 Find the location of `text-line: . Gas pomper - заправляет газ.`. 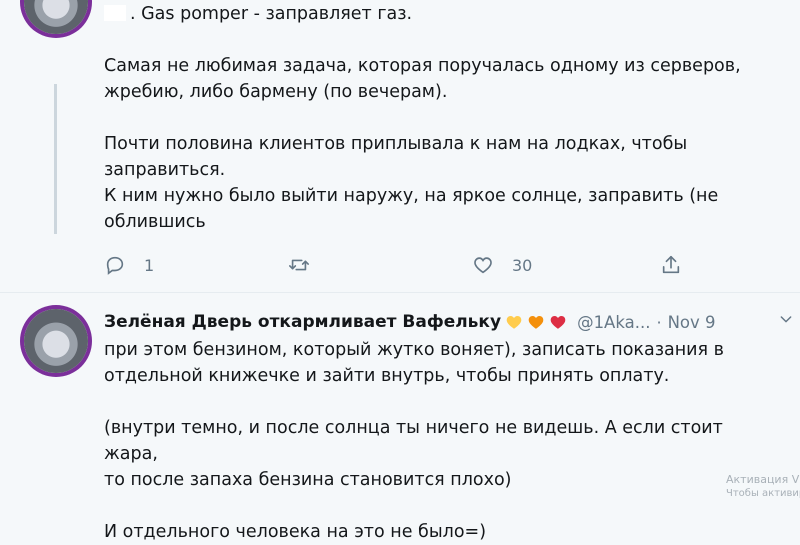

text-line: . Gas pomper - заправляет газ. is located at coordinates (271, 14).